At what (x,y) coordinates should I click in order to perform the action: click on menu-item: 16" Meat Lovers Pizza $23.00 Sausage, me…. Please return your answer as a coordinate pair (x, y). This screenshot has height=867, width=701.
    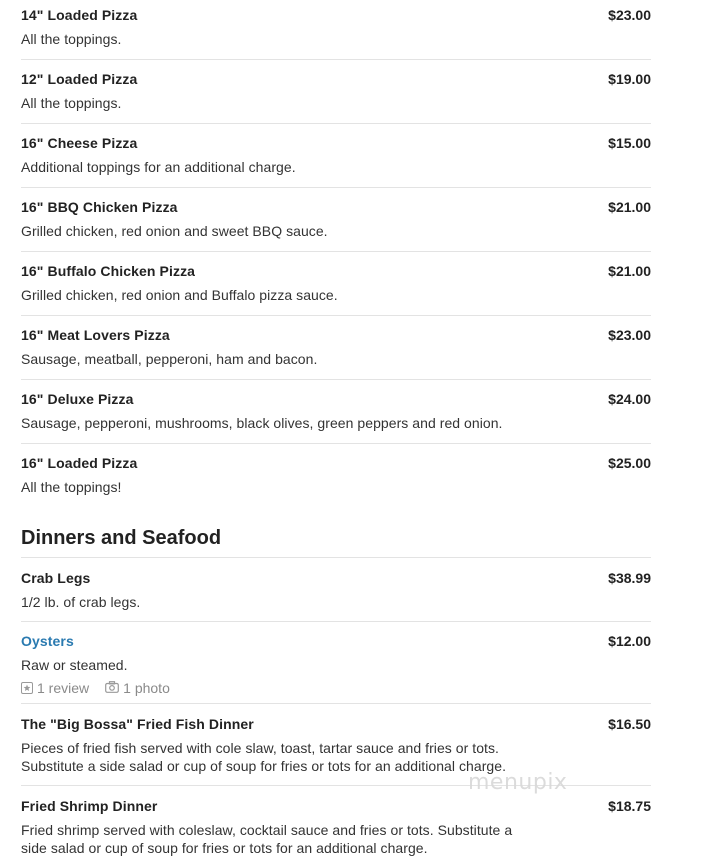
    Looking at the image, I should click on (336, 348).